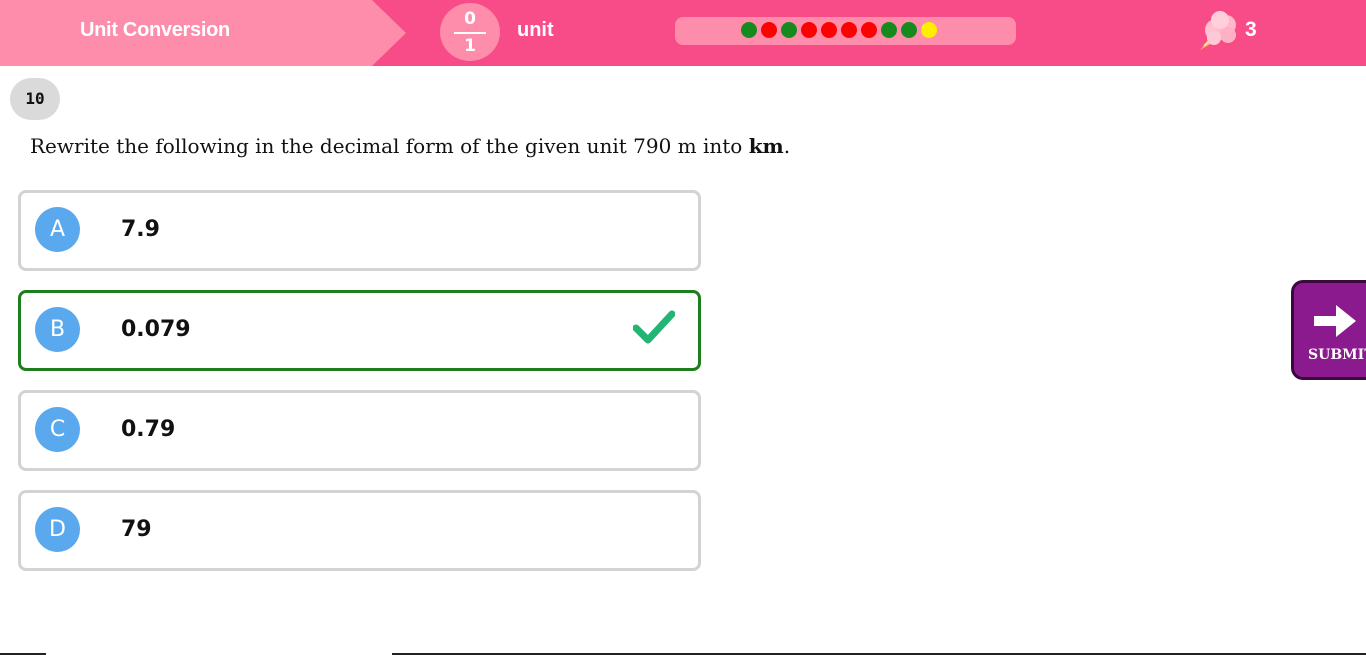  I want to click on option-c: C 0.79, so click(359, 430).